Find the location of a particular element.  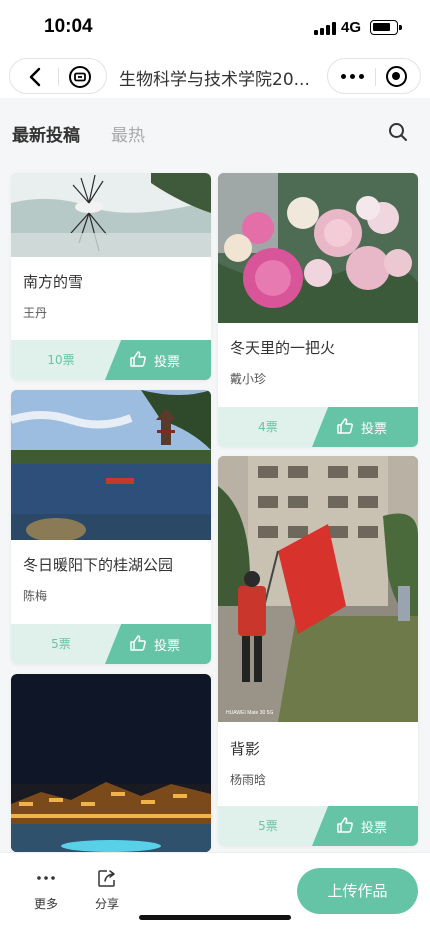

network-type: 4G is located at coordinates (351, 27).